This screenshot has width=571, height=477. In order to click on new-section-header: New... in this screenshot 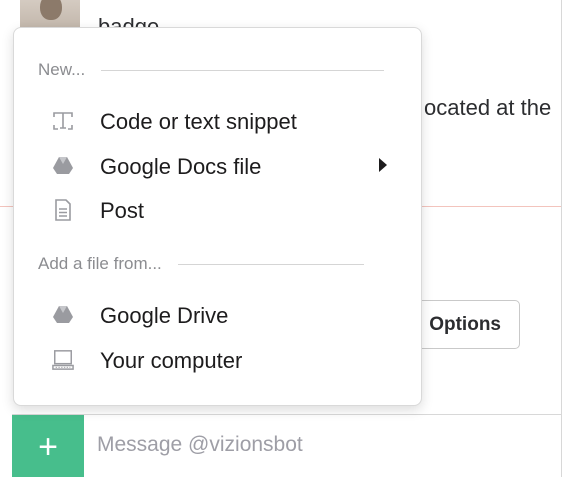, I will do `click(211, 70)`.